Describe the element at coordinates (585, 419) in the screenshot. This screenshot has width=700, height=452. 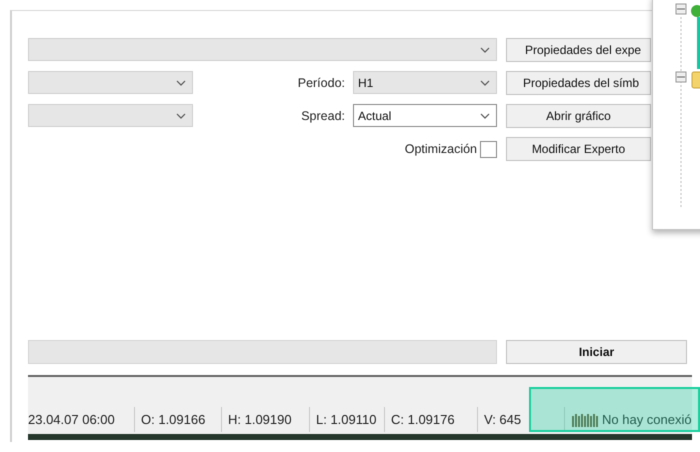
I see `signal-bars-icon` at that location.